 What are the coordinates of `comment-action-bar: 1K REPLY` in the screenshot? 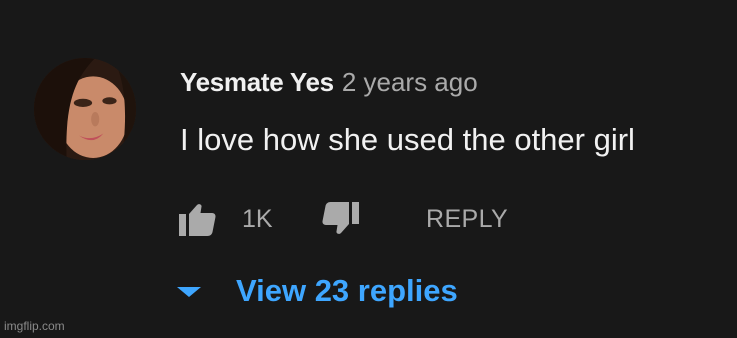 It's located at (386, 219).